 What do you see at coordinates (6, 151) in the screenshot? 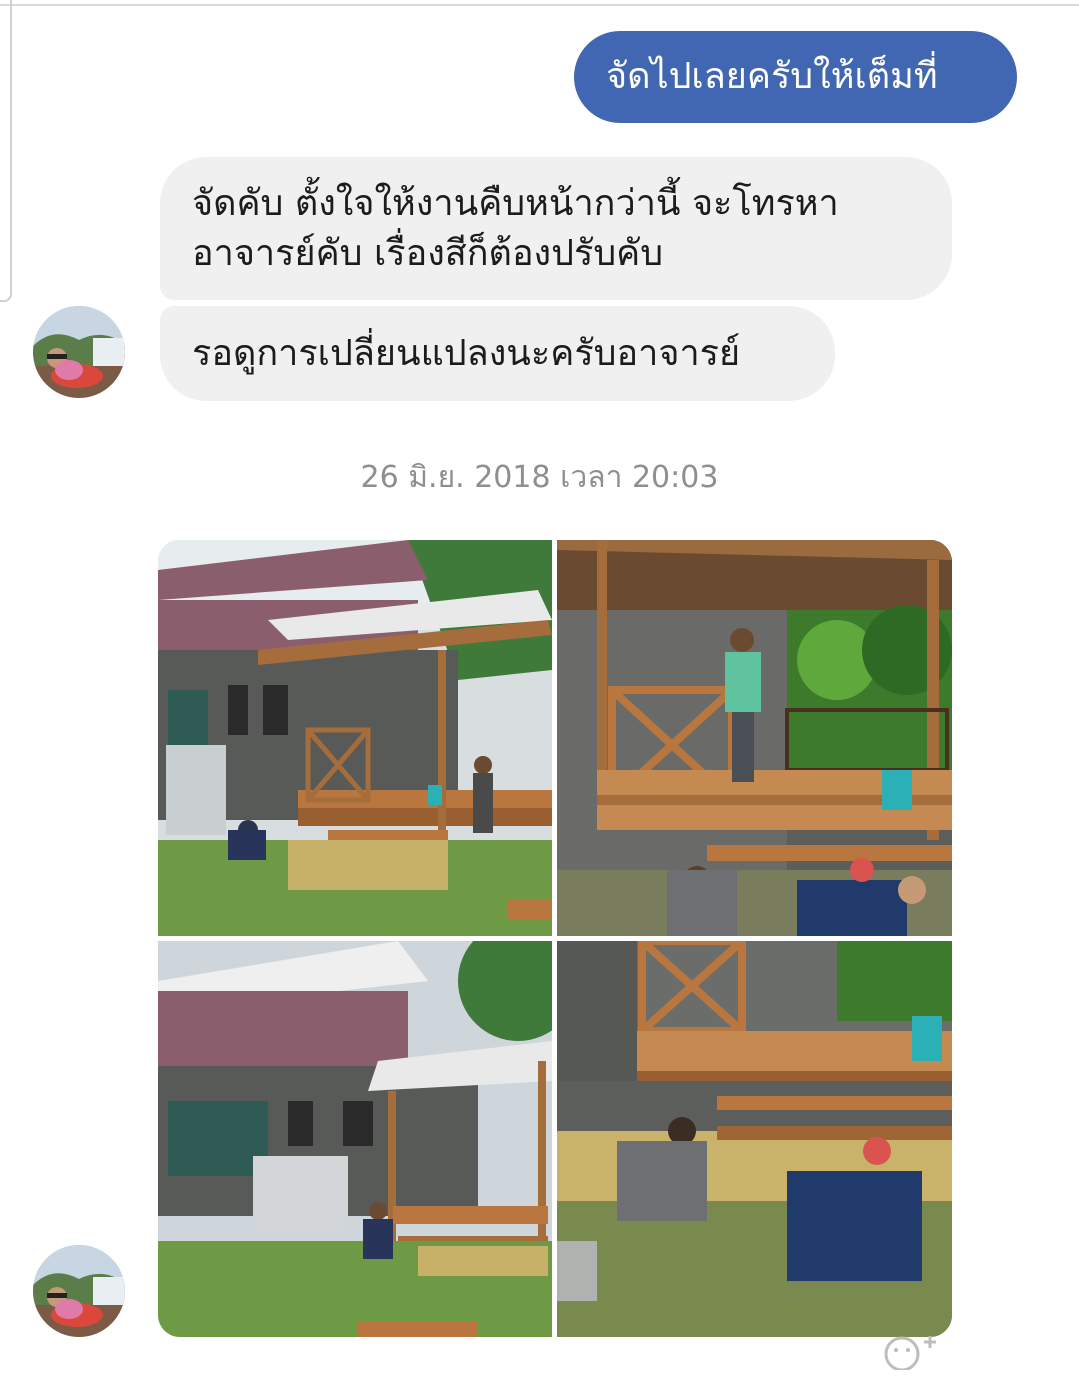
I see `scroll-edge` at bounding box center [6, 151].